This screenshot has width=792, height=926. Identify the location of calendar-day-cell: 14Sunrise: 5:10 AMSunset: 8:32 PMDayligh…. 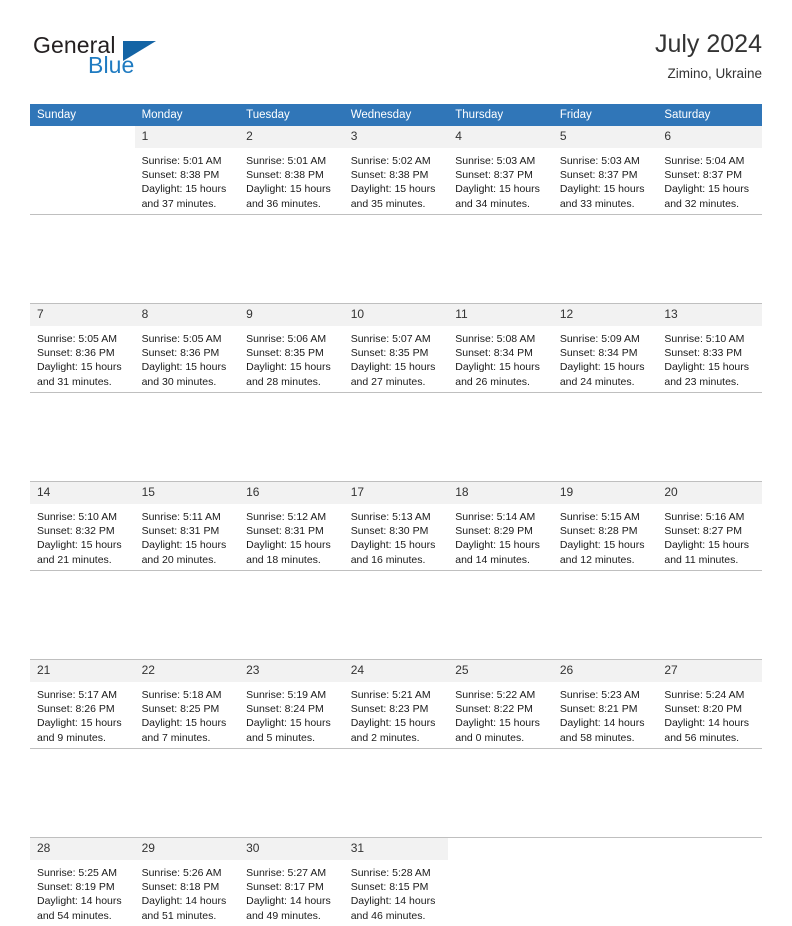
(82, 526).